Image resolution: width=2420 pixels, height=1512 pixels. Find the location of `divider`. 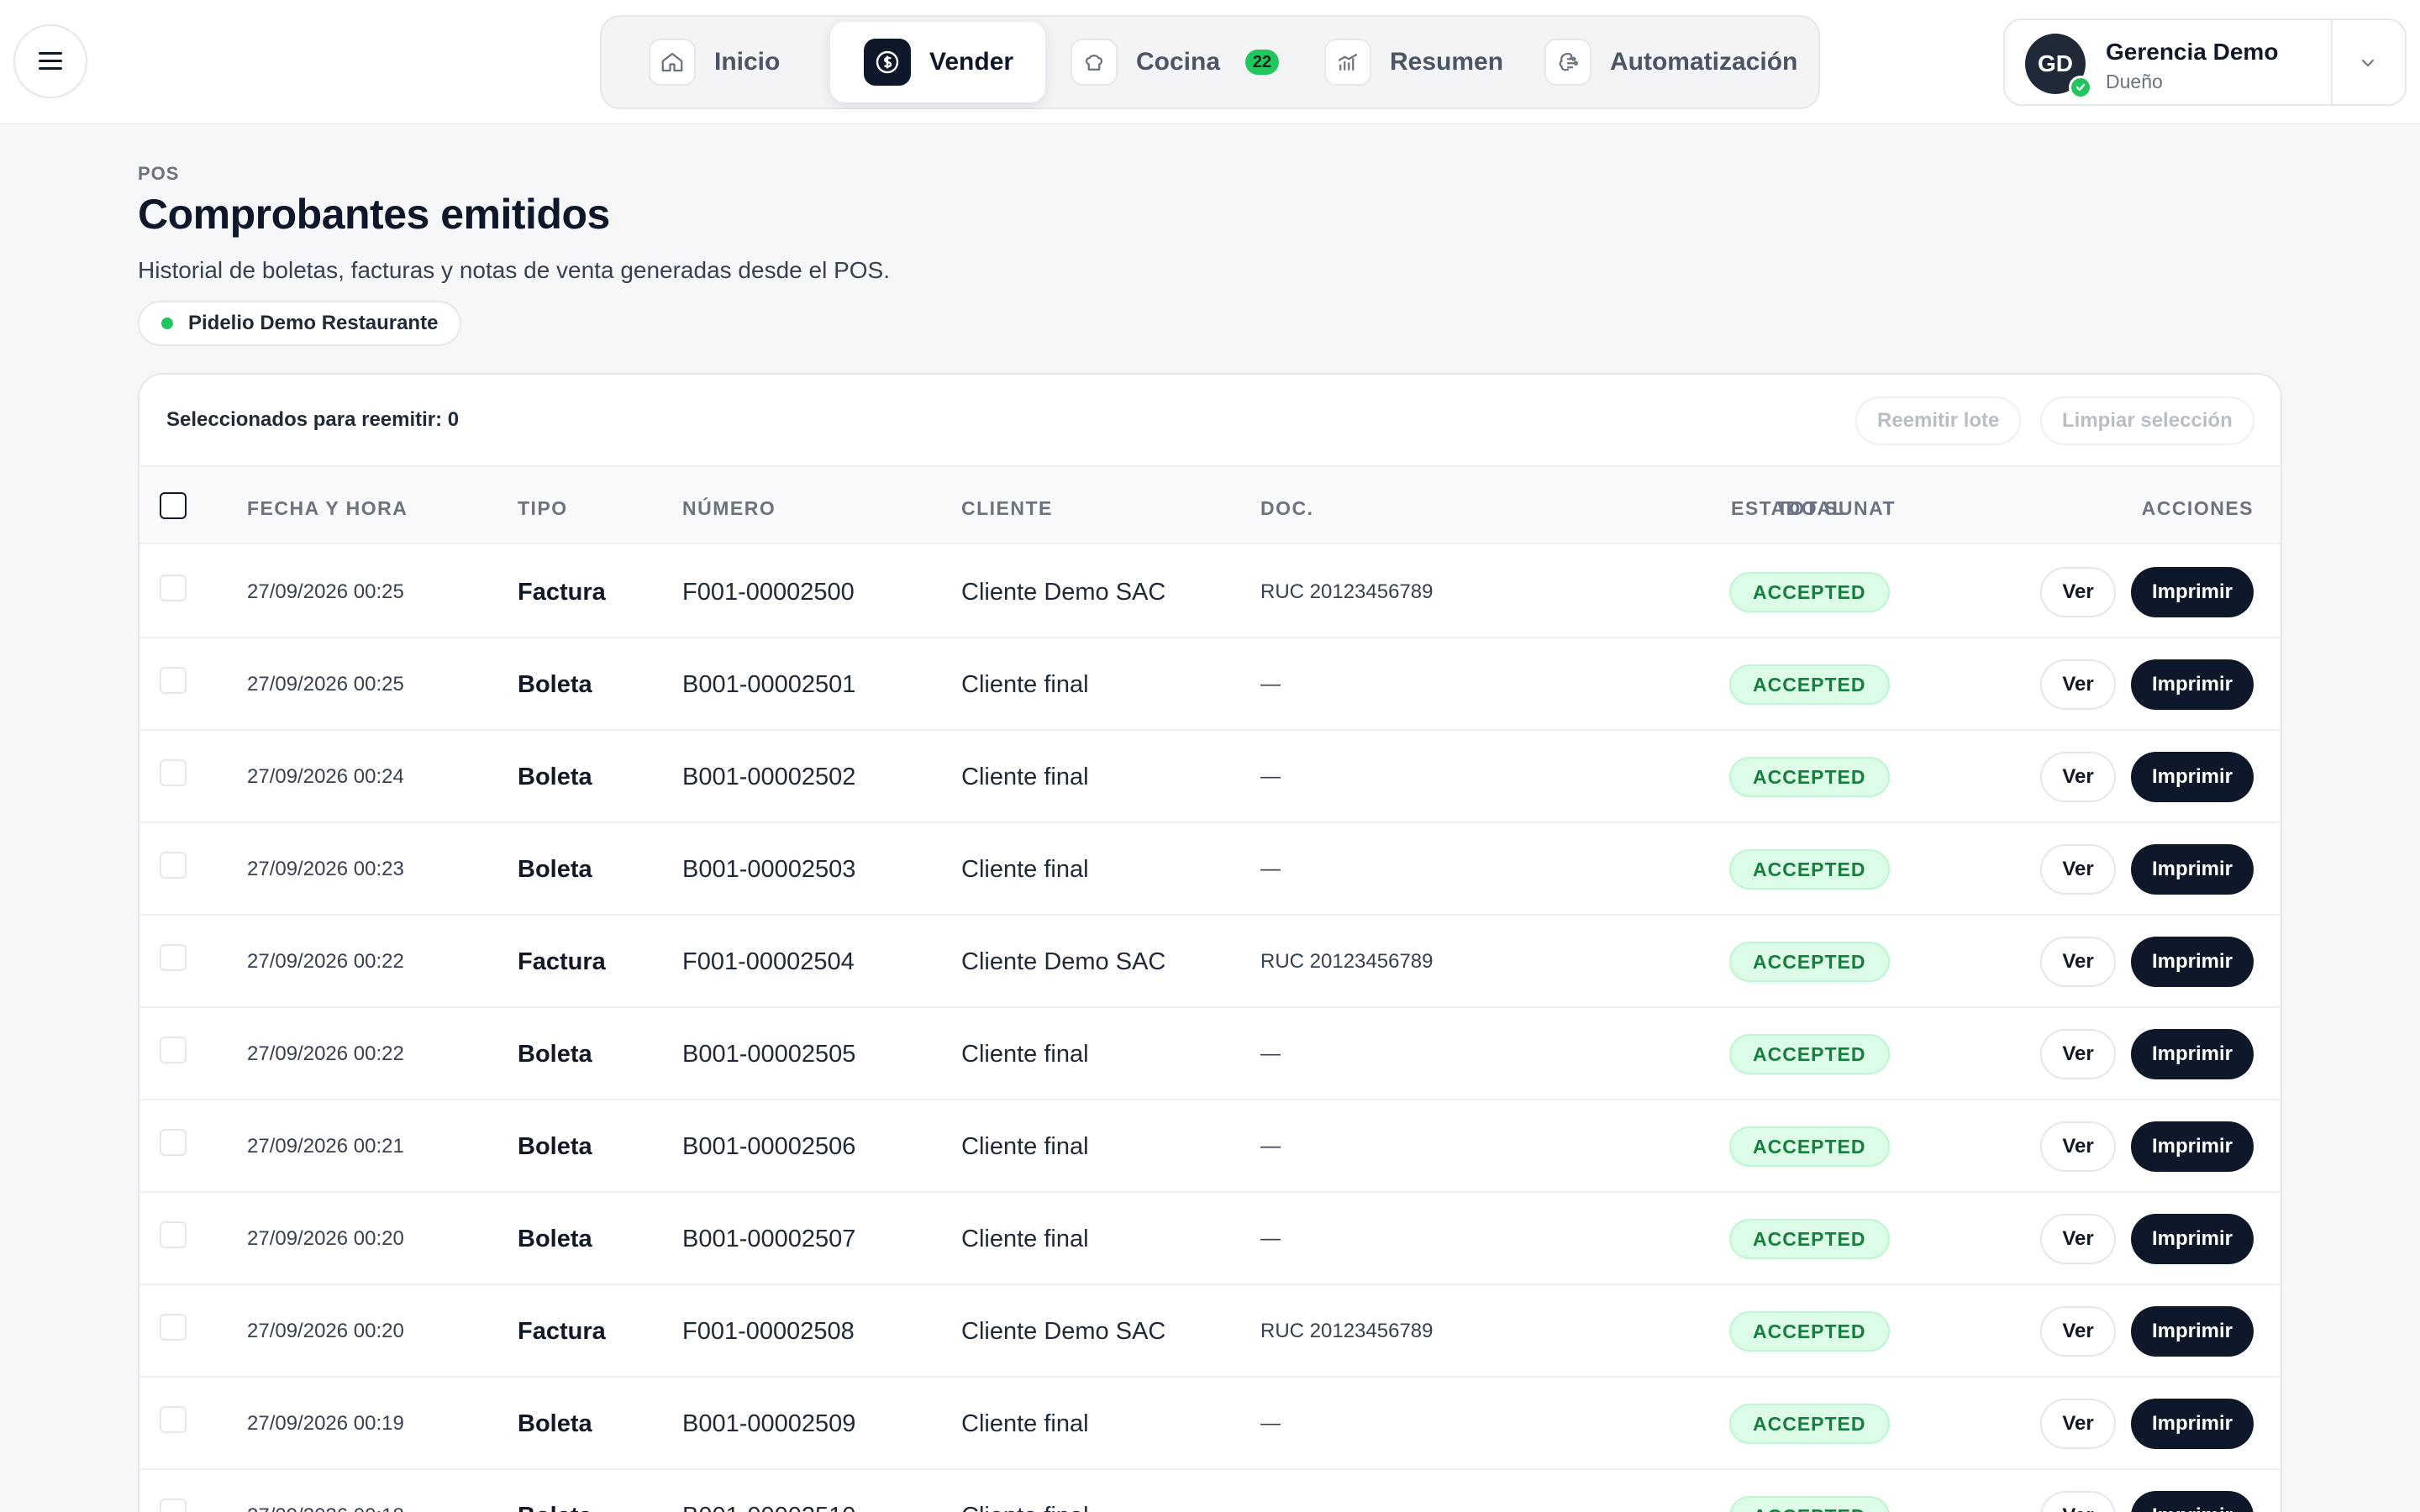

divider is located at coordinates (2332, 62).